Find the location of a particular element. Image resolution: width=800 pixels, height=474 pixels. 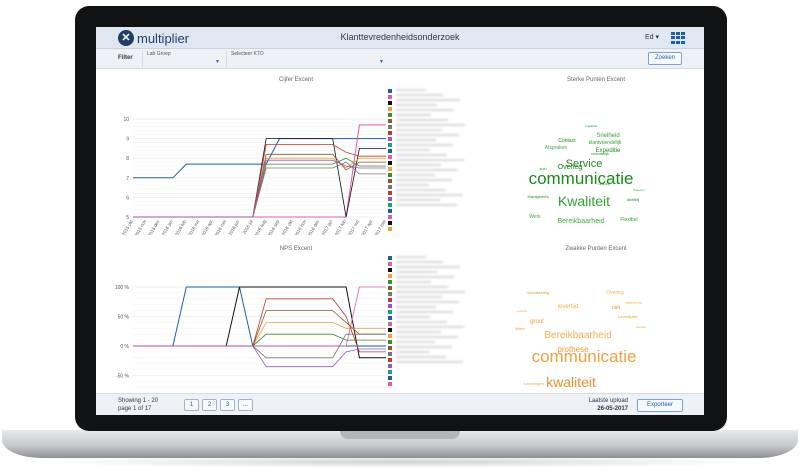

nps-legend-swatches is located at coordinates (390, 322).